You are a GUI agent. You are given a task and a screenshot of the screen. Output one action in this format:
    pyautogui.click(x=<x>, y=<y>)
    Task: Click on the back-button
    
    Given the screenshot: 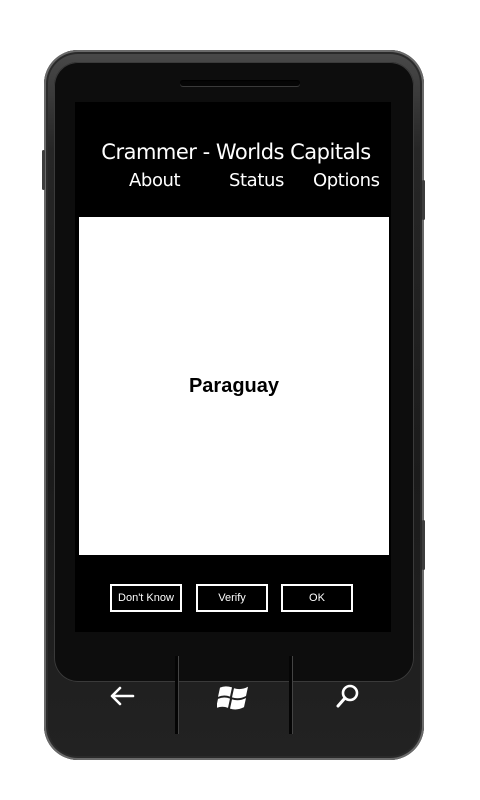 What is the action you would take?
    pyautogui.click(x=122, y=696)
    